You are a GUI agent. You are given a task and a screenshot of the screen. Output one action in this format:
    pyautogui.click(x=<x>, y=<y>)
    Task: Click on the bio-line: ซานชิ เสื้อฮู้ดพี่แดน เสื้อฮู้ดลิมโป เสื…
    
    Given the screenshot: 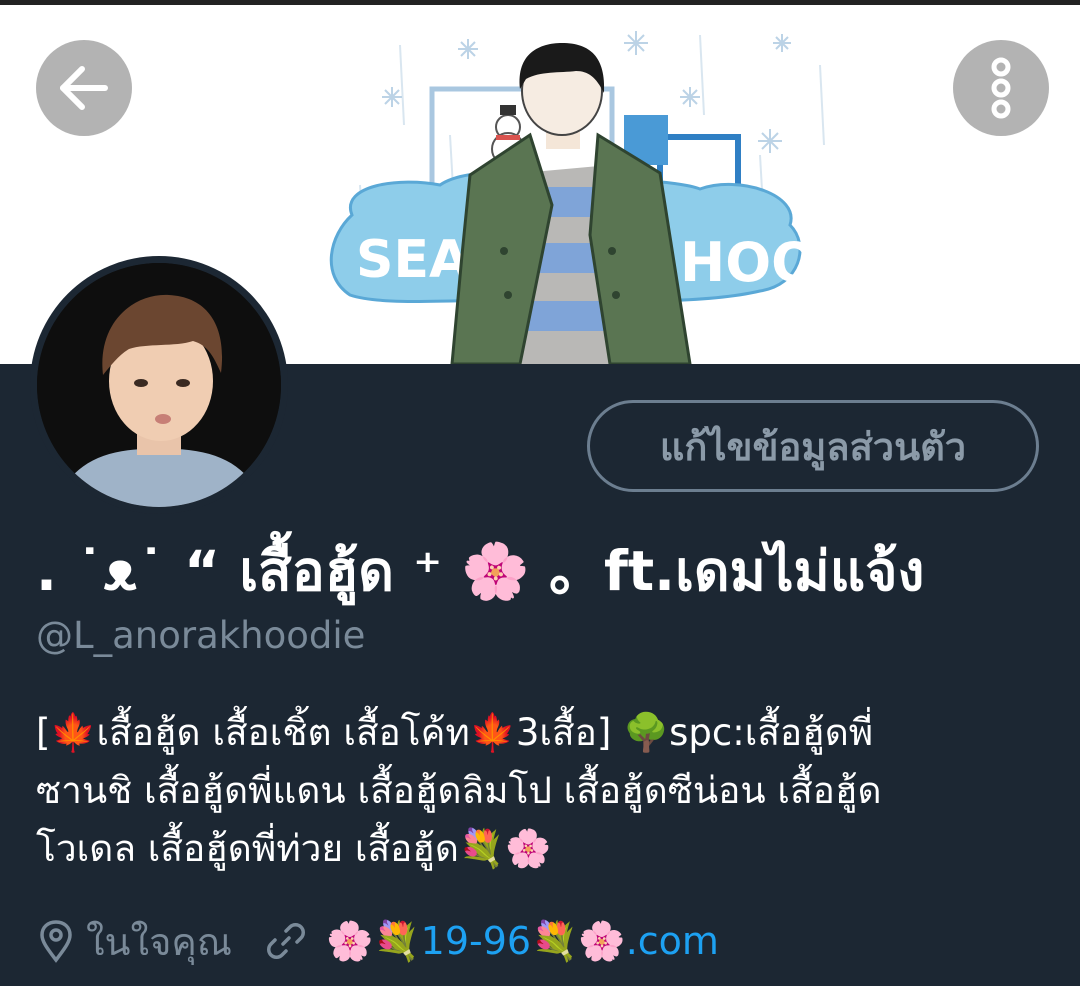 What is the action you would take?
    pyautogui.click(x=459, y=790)
    